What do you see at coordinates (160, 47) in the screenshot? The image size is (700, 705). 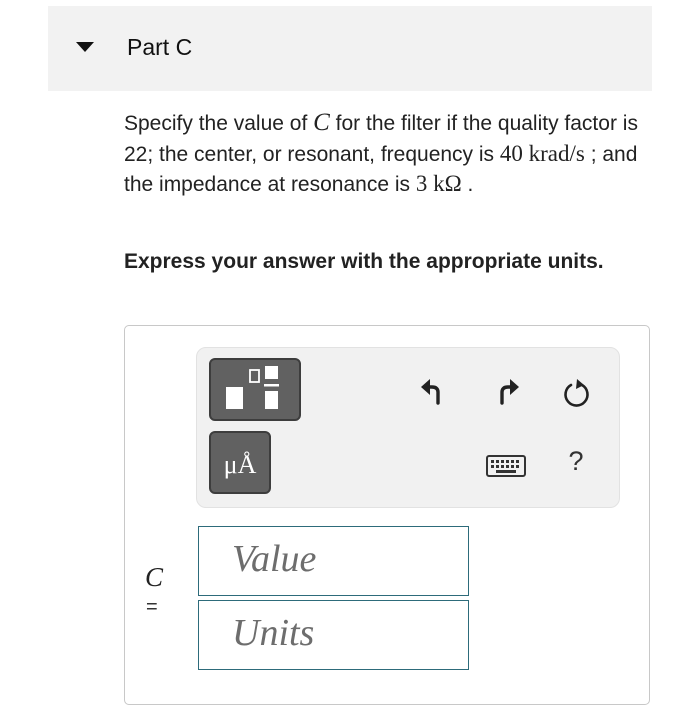 I see `part-title: Part C` at bounding box center [160, 47].